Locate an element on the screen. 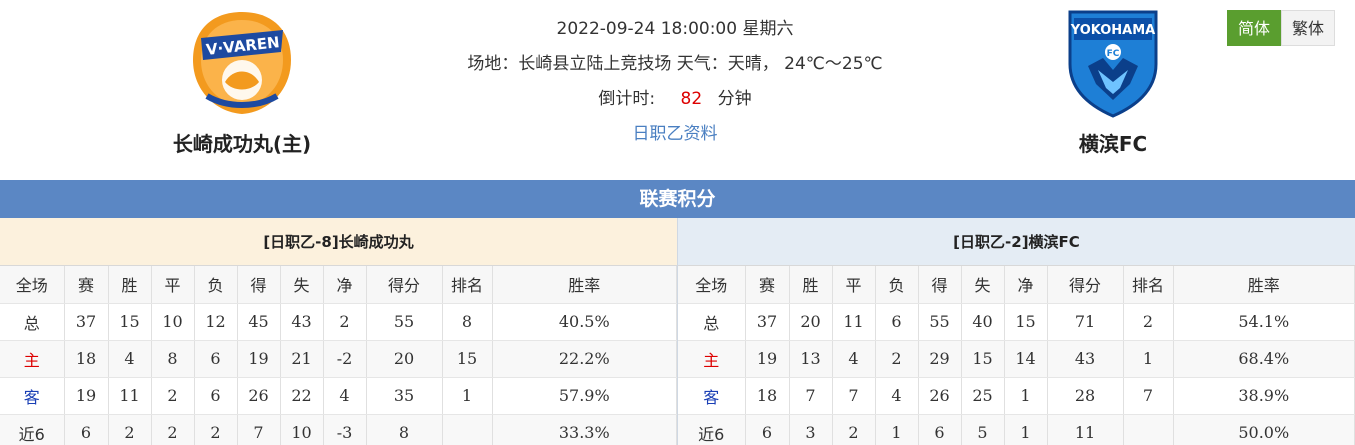 The height and width of the screenshot is (445, 1355). table-cell: 5 is located at coordinates (983, 429).